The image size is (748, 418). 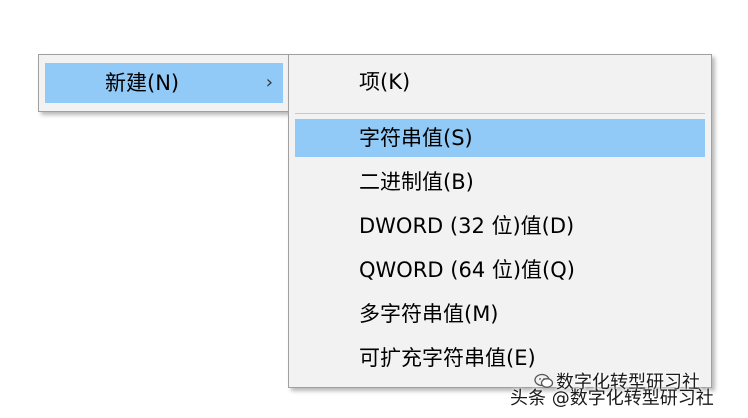 What do you see at coordinates (142, 83) in the screenshot?
I see `menu-item-label: 新建(N)` at bounding box center [142, 83].